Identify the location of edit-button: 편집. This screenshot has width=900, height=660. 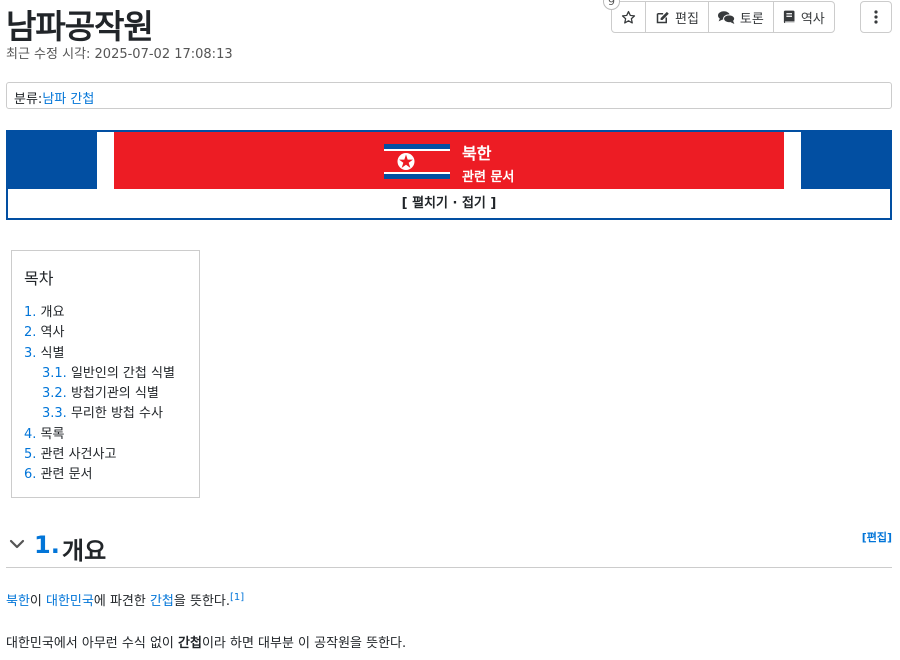
(677, 17).